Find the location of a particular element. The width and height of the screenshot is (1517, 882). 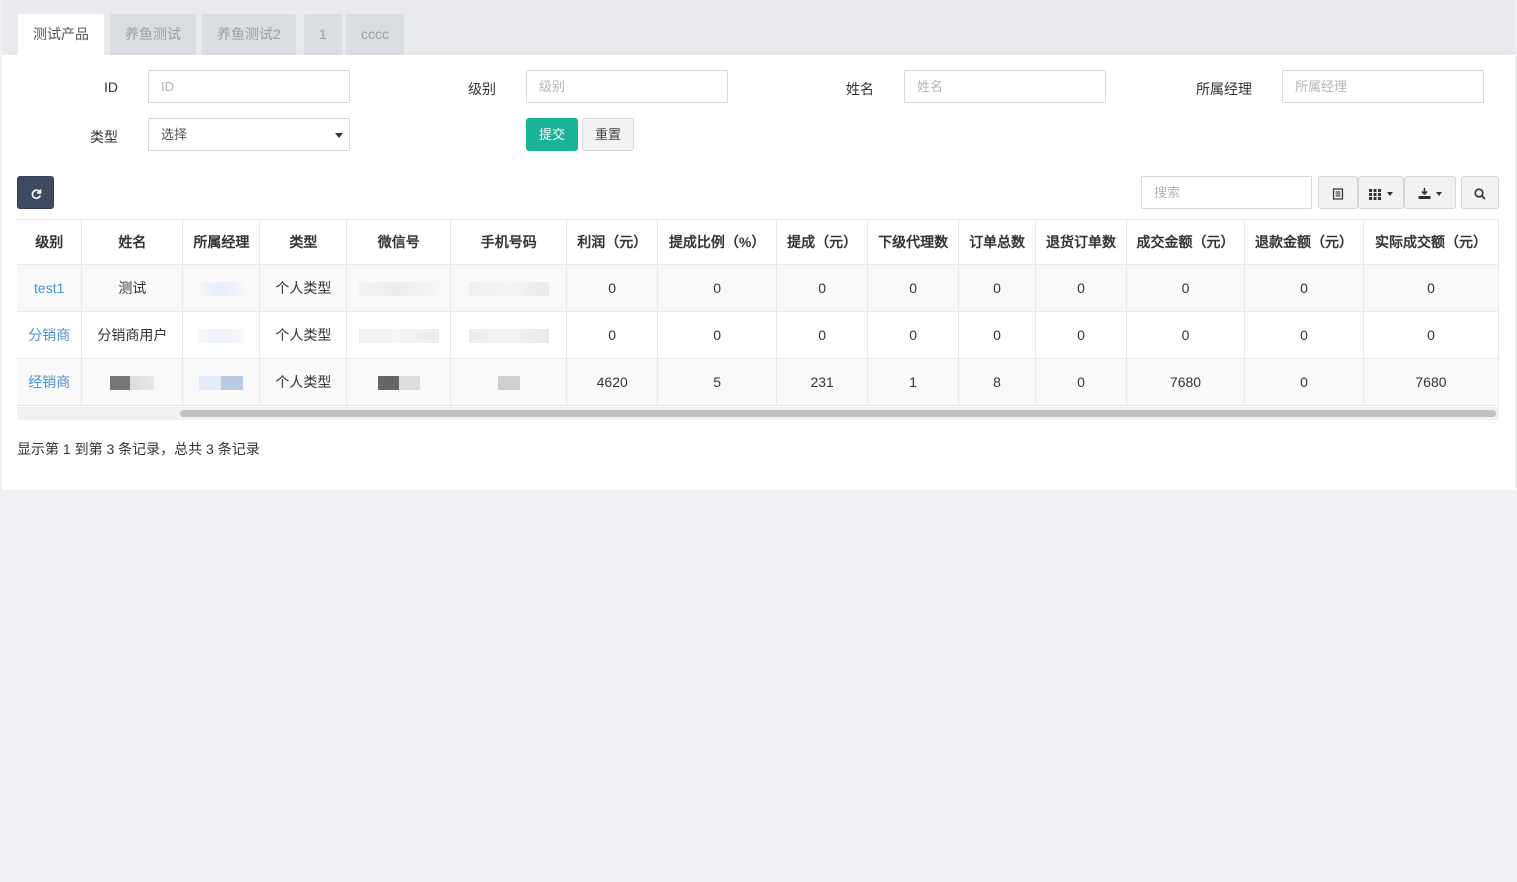

refresh-button is located at coordinates (35, 192).